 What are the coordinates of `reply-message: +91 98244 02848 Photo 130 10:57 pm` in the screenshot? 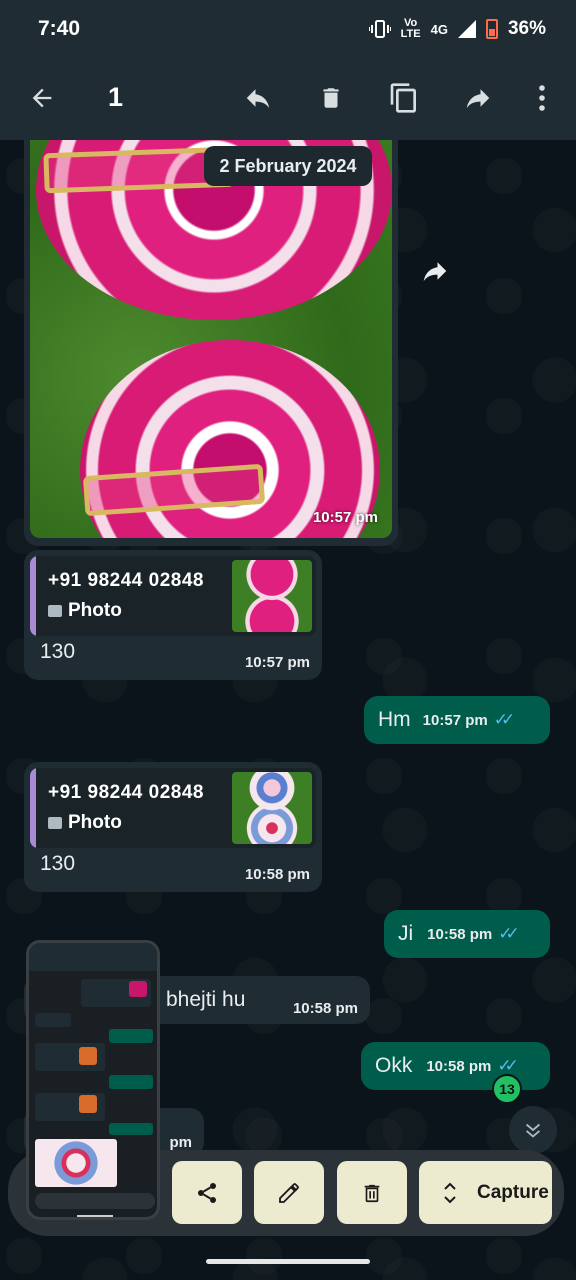 It's located at (173, 615).